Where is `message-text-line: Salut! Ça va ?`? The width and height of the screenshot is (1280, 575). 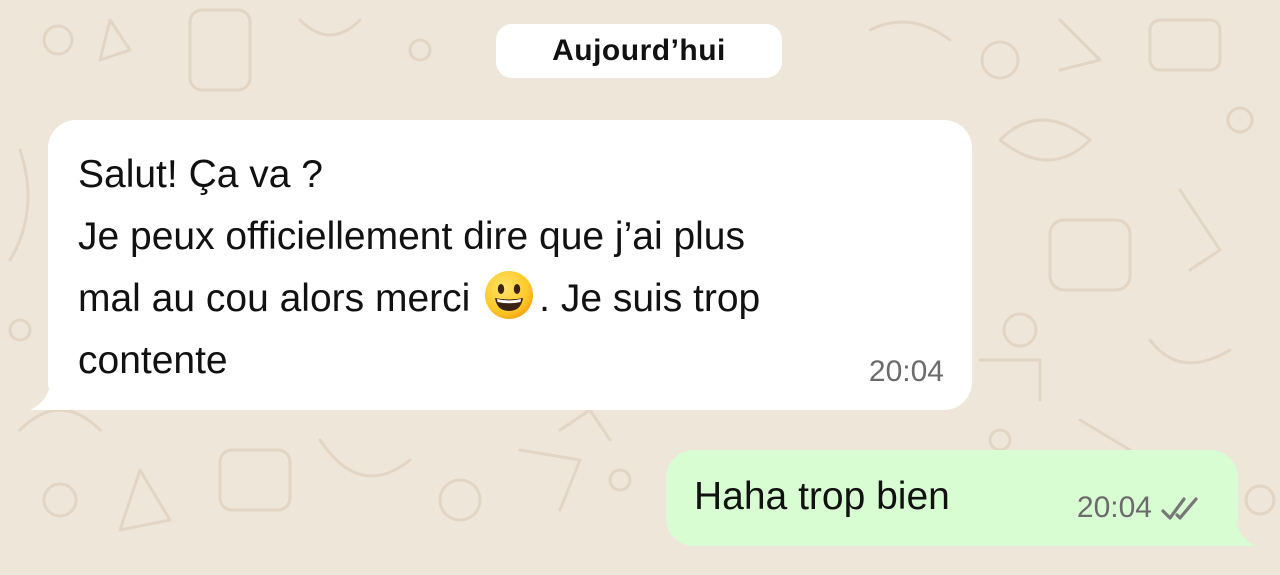
message-text-line: Salut! Ça va ? is located at coordinates (200, 174).